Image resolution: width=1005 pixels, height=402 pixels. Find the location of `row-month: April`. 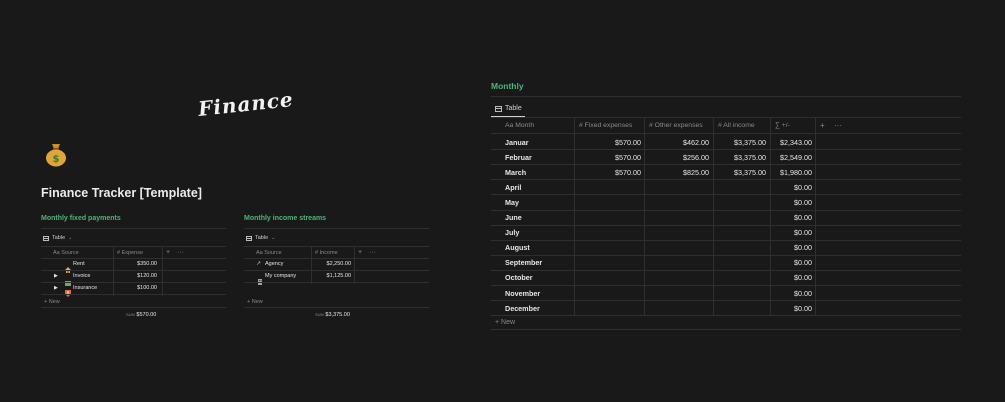

row-month: April is located at coordinates (513, 187).